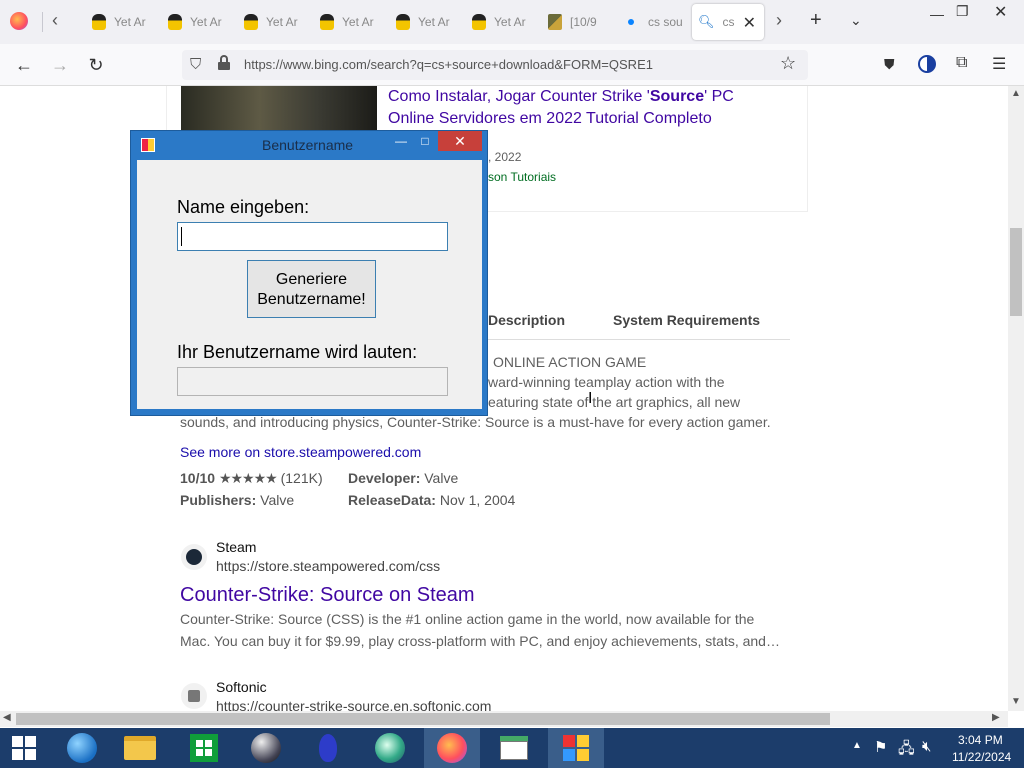 Image resolution: width=1024 pixels, height=768 pixels. I want to click on name-label: Name eingeben:, so click(243, 207).